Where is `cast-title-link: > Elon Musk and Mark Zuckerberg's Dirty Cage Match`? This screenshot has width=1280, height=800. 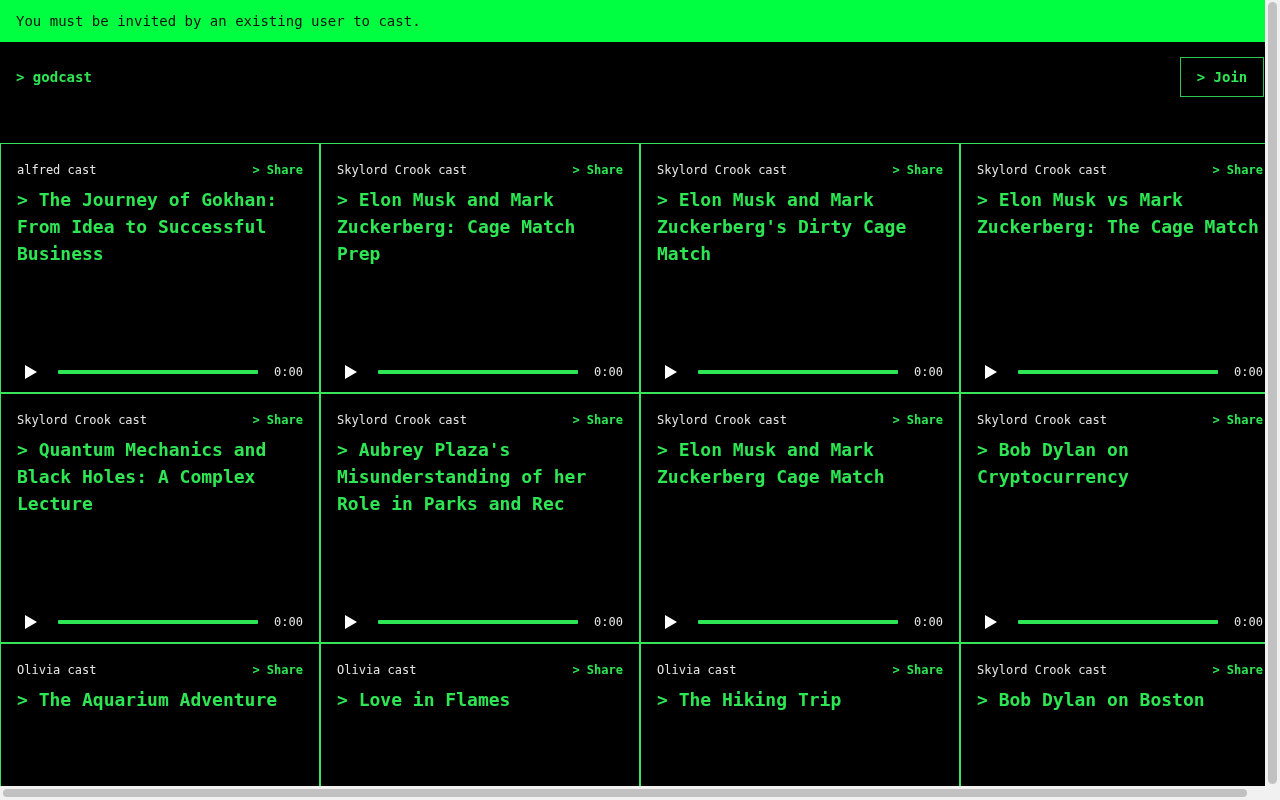 cast-title-link: > Elon Musk and Mark Zuckerberg's Dirty Cage Match is located at coordinates (800, 226).